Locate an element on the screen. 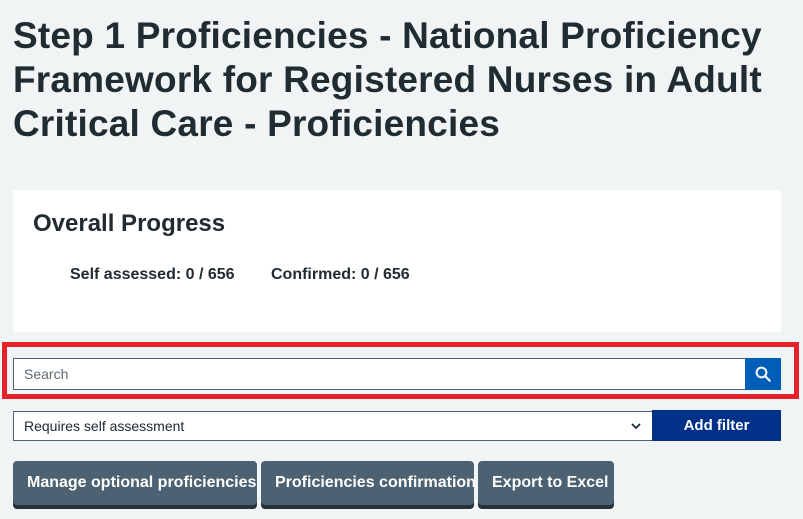  add-filter-button: Add filter is located at coordinates (716, 425).